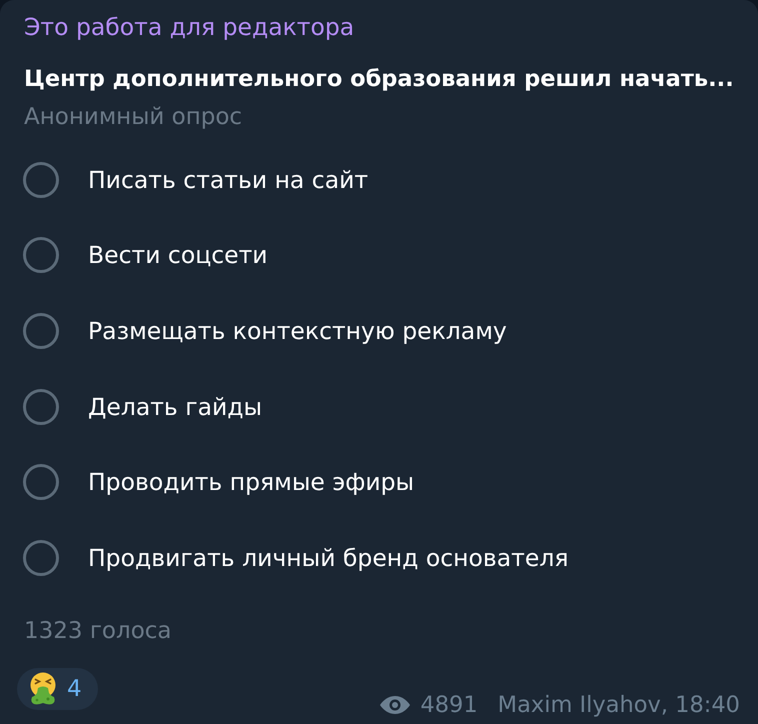 Image resolution: width=758 pixels, height=724 pixels. Describe the element at coordinates (178, 255) in the screenshot. I see `poll-option-label: Вести соцсети` at that location.